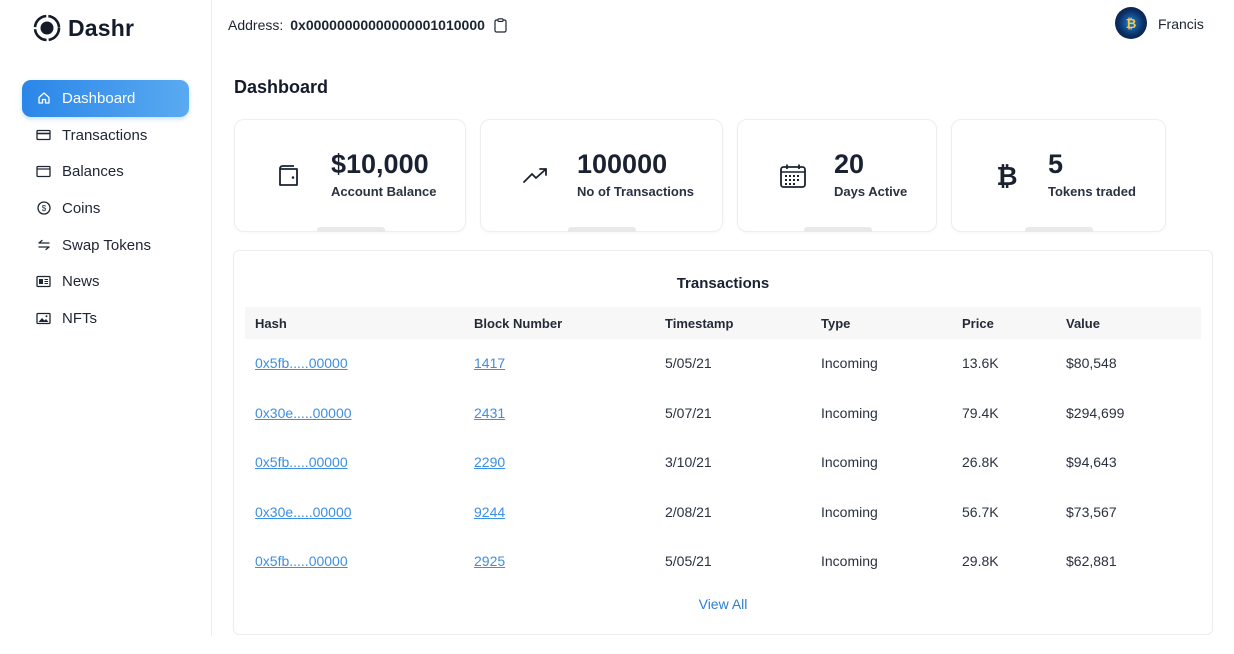 This screenshot has height=654, width=1234. I want to click on calendar-icon, so click(793, 176).